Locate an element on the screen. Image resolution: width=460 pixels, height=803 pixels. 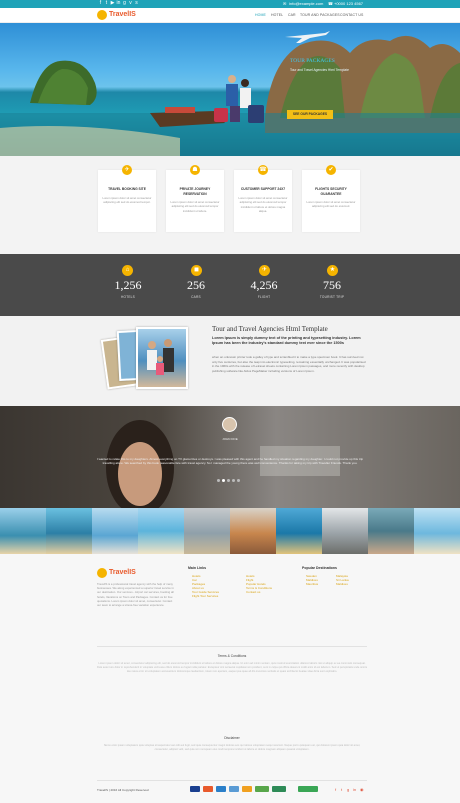
logo-icon is located at coordinates (102, 15).